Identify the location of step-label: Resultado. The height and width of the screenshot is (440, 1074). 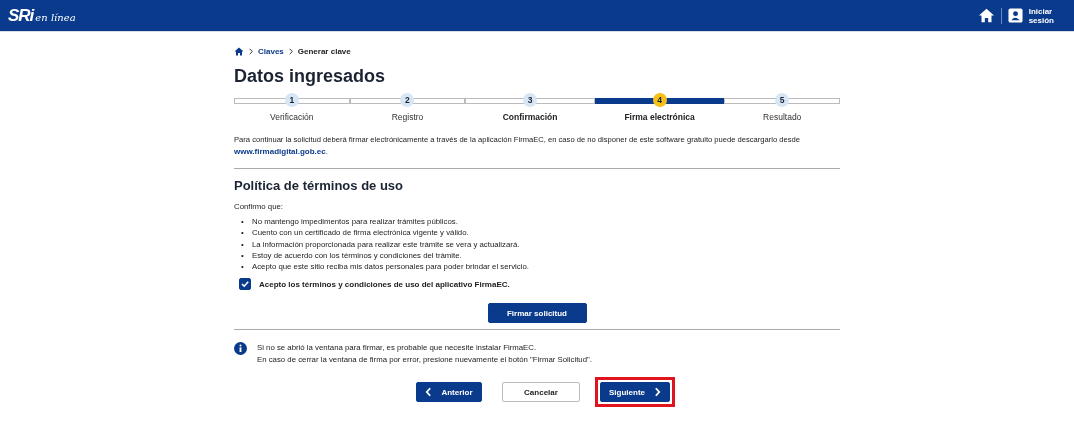
(782, 117).